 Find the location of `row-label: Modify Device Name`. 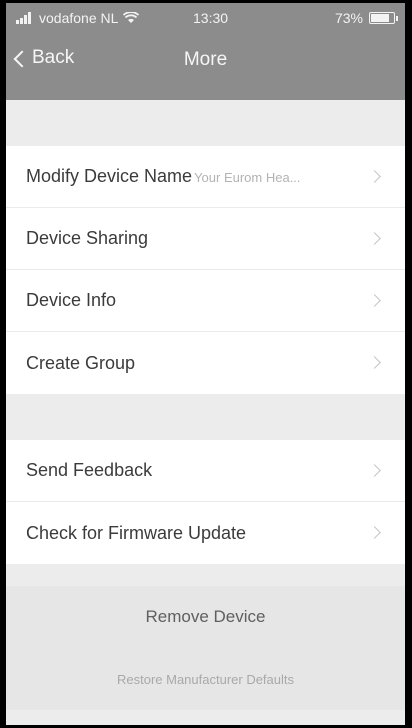

row-label: Modify Device Name is located at coordinates (109, 176).